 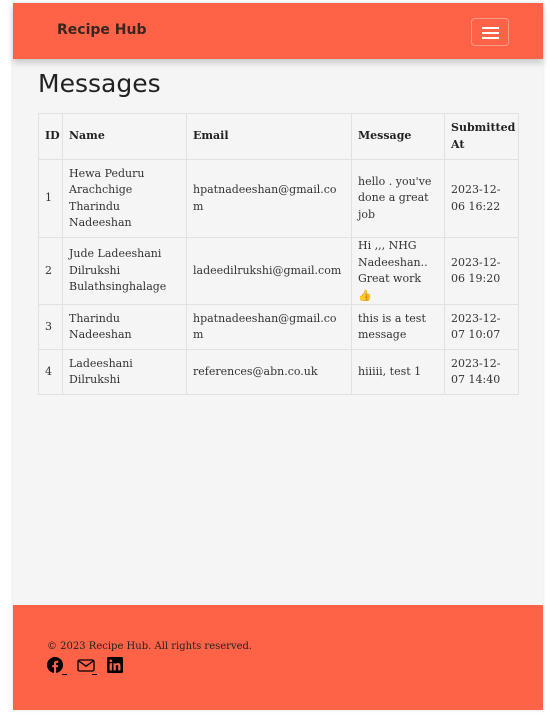 I want to click on facebook-icon, so click(x=55, y=665).